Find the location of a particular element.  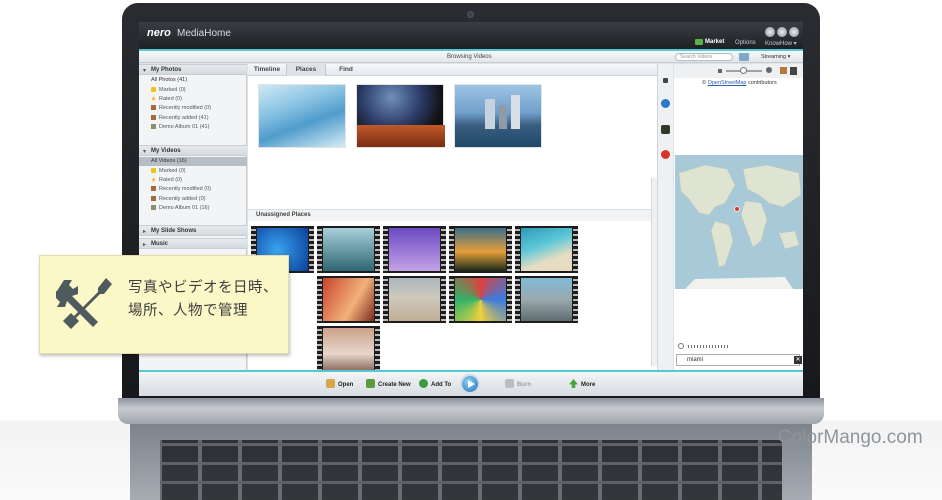

callout-line-2: 場所、人物で管理 is located at coordinates (188, 311).